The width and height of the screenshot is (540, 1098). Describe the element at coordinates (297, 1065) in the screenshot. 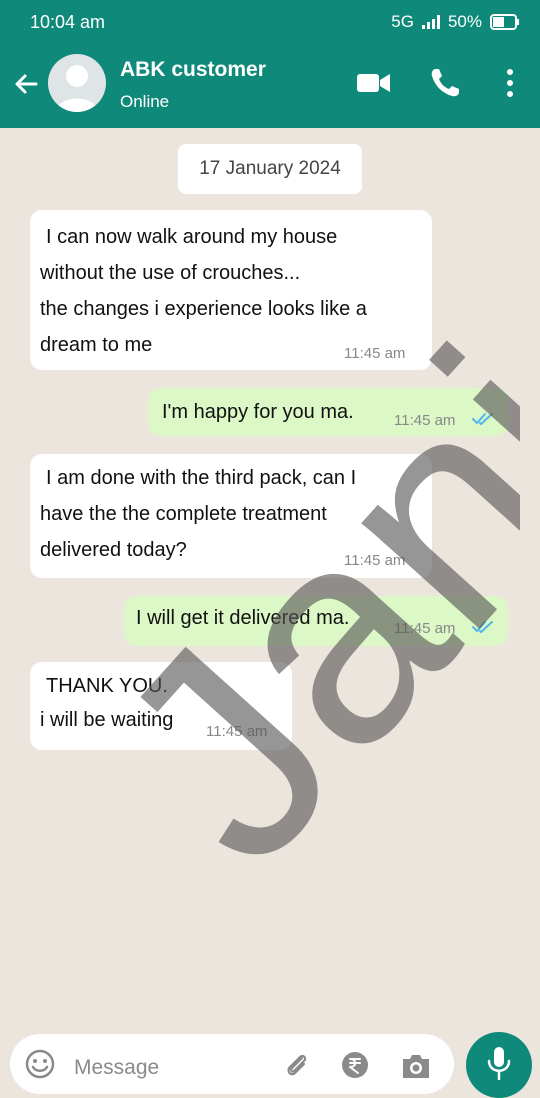

I see `attach-icon` at that location.